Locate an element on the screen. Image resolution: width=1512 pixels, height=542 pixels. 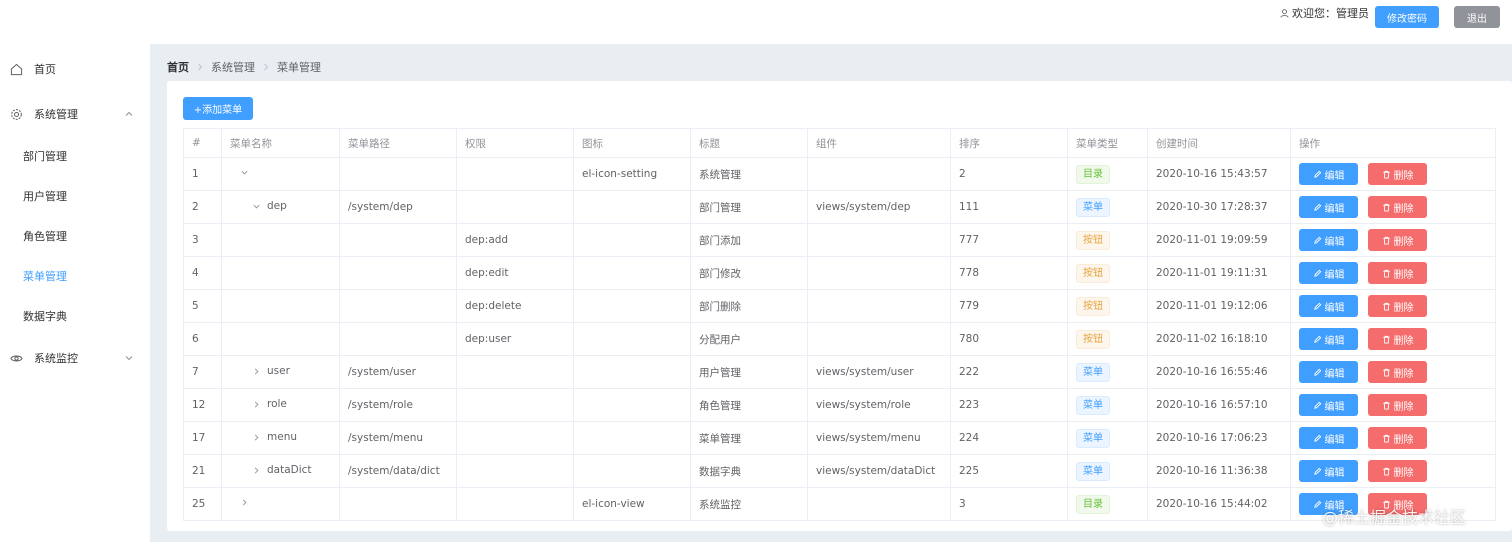
sidebar-item-label: 系统管理 is located at coordinates (56, 114).